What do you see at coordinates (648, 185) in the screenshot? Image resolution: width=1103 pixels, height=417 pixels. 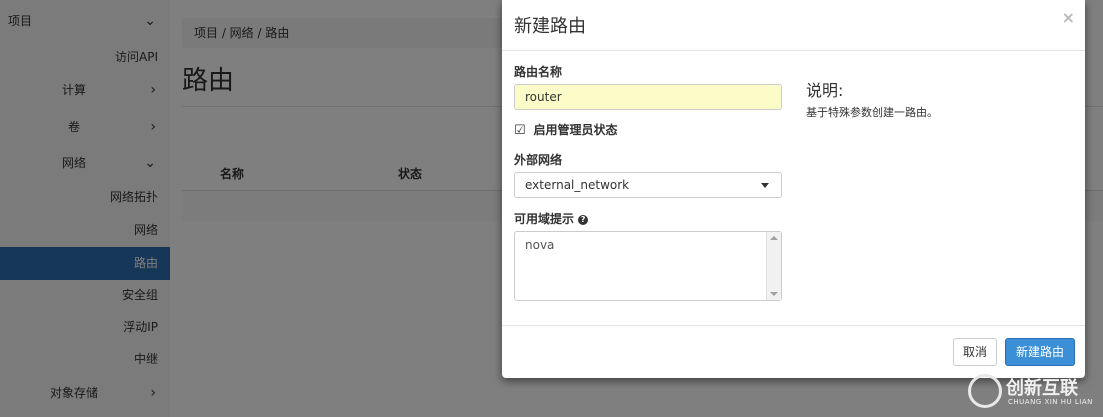 I see `external-network-select: external_network` at bounding box center [648, 185].